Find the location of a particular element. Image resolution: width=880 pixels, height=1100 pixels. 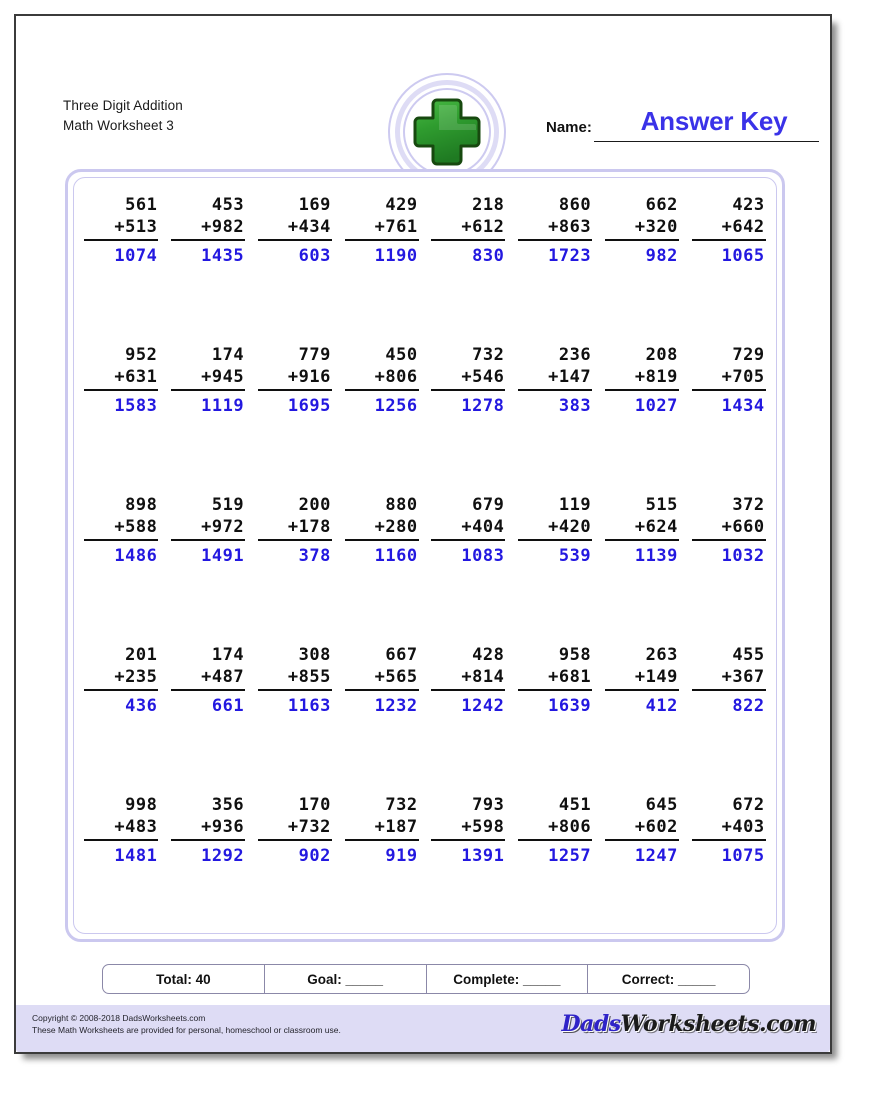

addend-bottom: +806 is located at coordinates (555, 828).